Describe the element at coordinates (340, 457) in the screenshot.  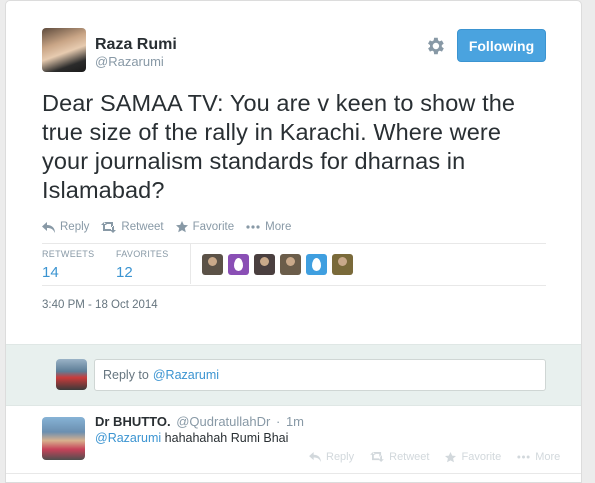
I see `reply-tweet-reply-label: Reply` at that location.